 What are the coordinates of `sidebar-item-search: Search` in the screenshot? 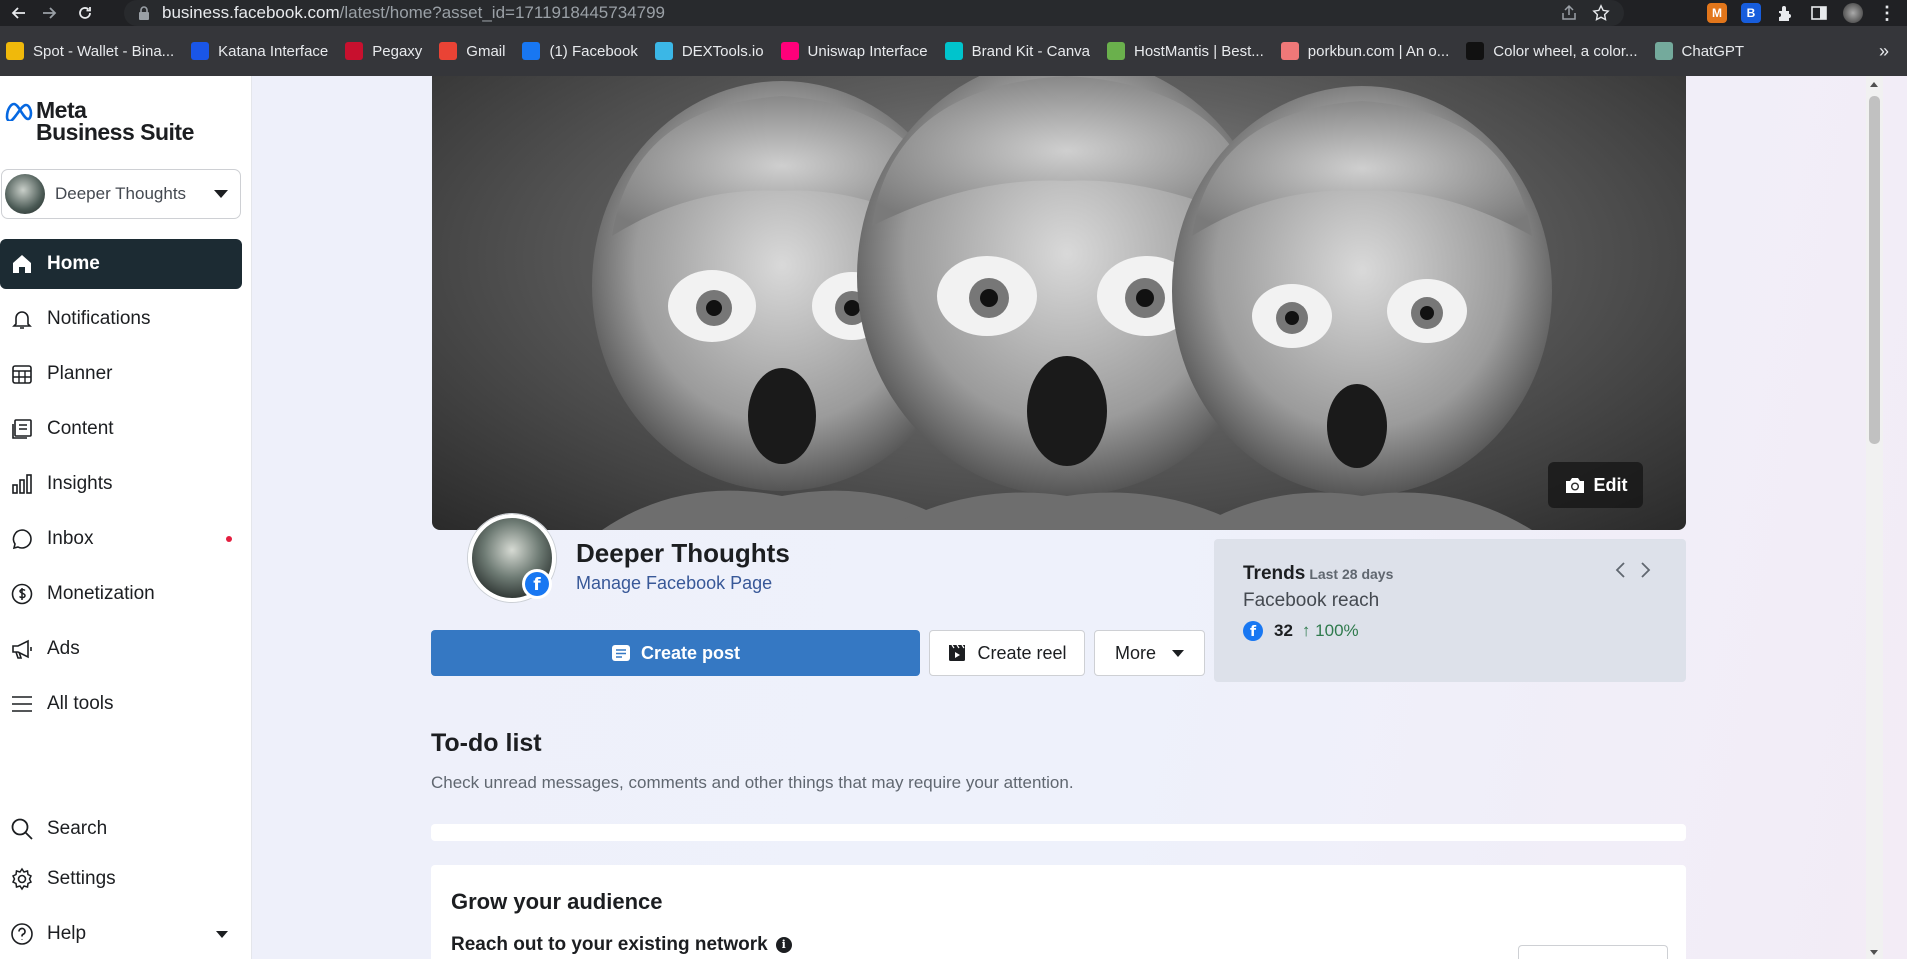 It's located at (121, 829).